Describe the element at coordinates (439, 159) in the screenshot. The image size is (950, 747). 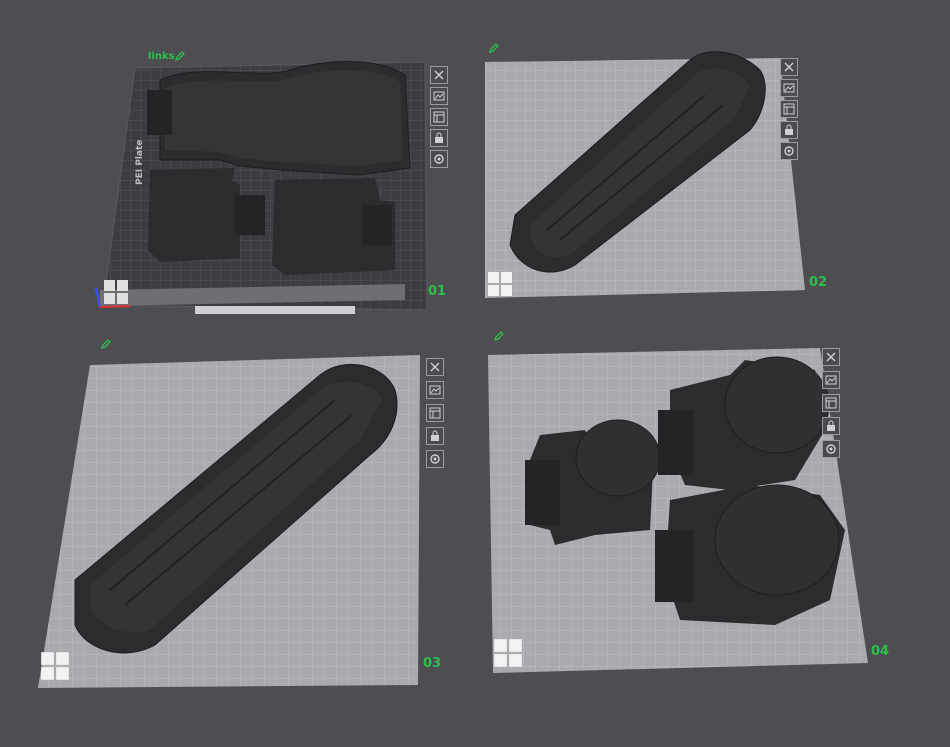
I see `plate-01-settings-icon` at that location.